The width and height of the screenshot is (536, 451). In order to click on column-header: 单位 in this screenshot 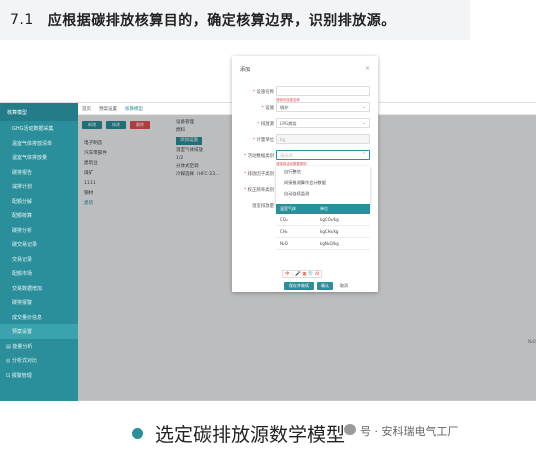, I will do `click(324, 208)`.